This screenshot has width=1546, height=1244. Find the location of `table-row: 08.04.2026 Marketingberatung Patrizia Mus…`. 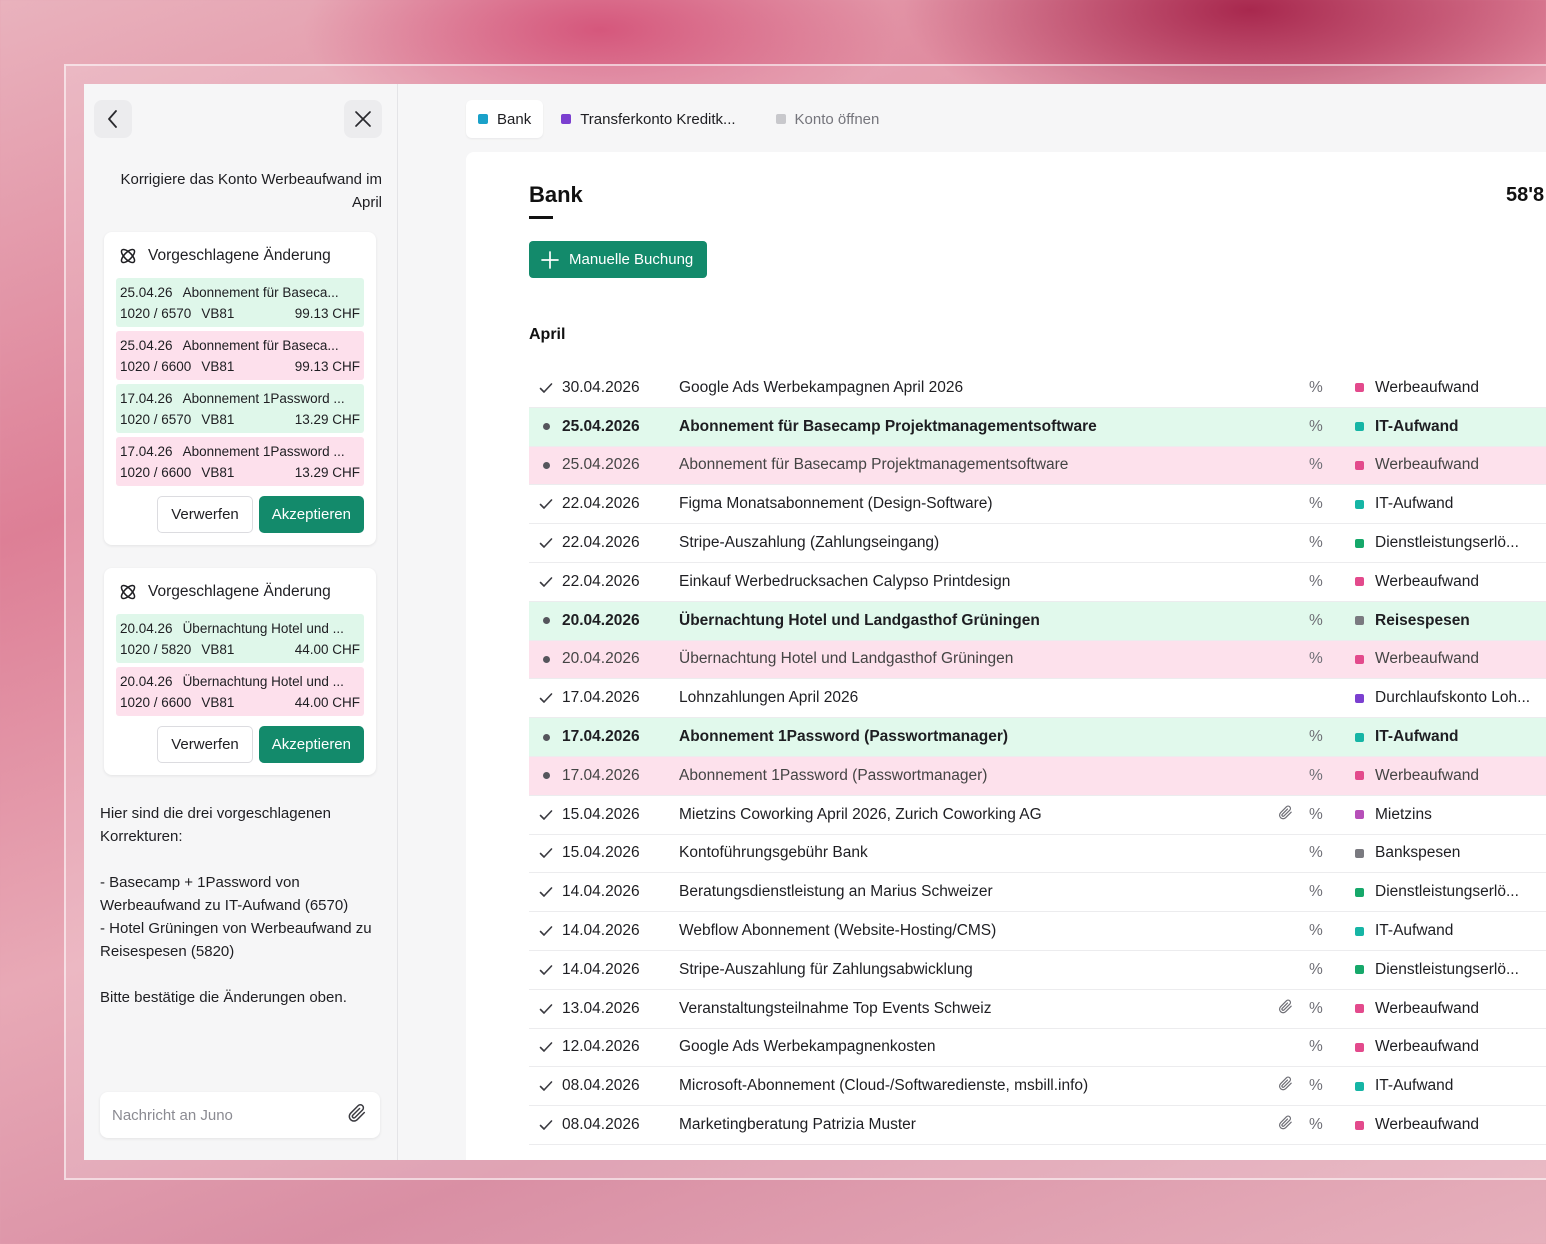

table-row: 08.04.2026 Marketingberatung Patrizia Mus… is located at coordinates (1037, 1125).